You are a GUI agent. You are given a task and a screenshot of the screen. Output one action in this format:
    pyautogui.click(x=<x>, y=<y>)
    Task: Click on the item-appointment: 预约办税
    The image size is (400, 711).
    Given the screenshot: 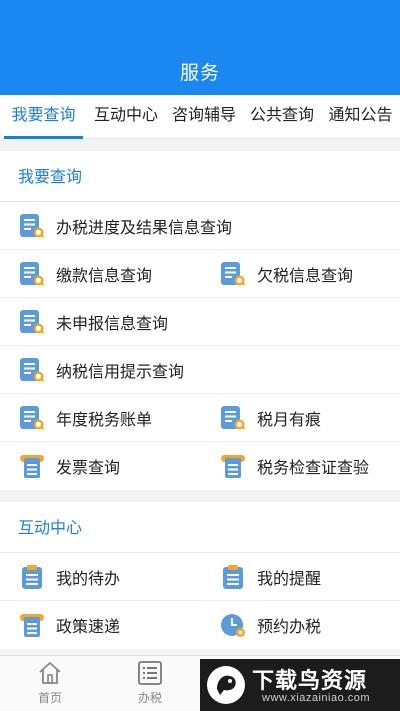 What is the action you would take?
    pyautogui.click(x=300, y=625)
    